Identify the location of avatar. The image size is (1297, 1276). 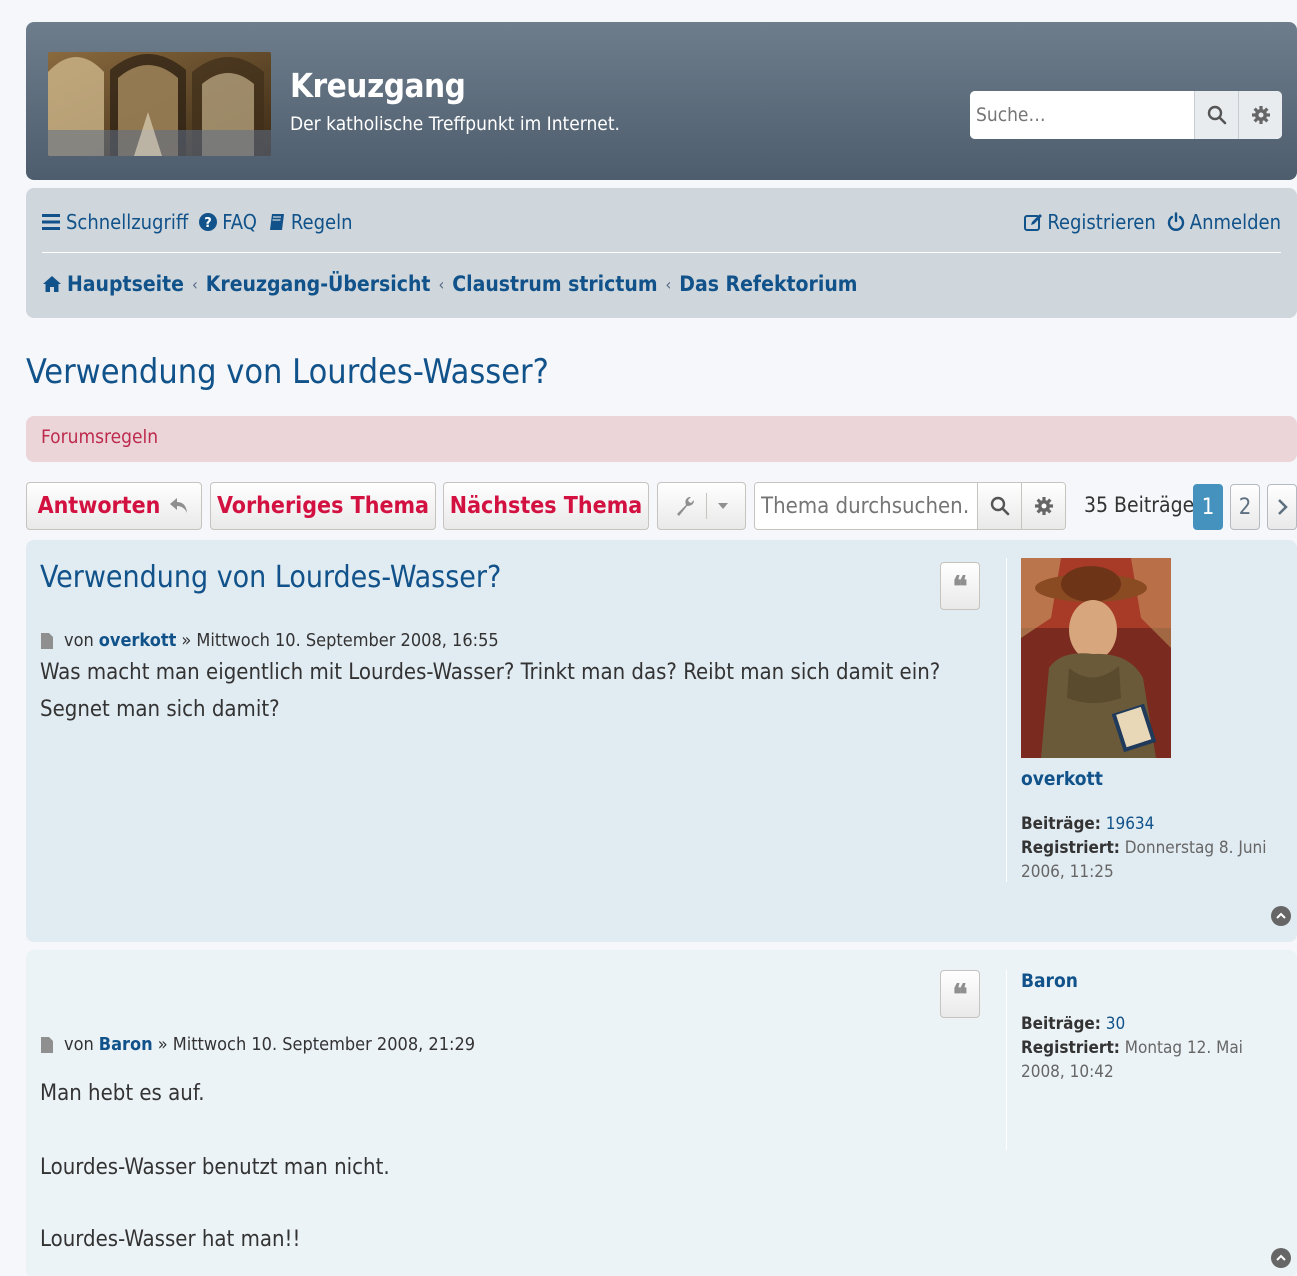
(1096, 658).